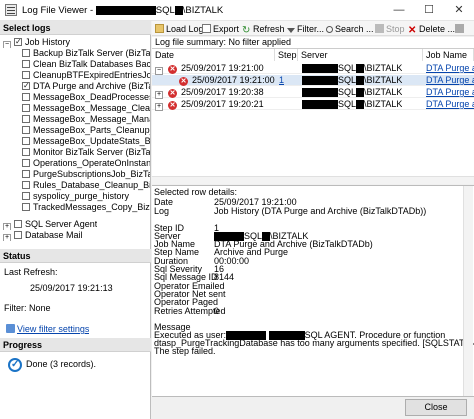 The width and height of the screenshot is (474, 419). What do you see at coordinates (436, 407) in the screenshot?
I see `close-button: Close` at bounding box center [436, 407].